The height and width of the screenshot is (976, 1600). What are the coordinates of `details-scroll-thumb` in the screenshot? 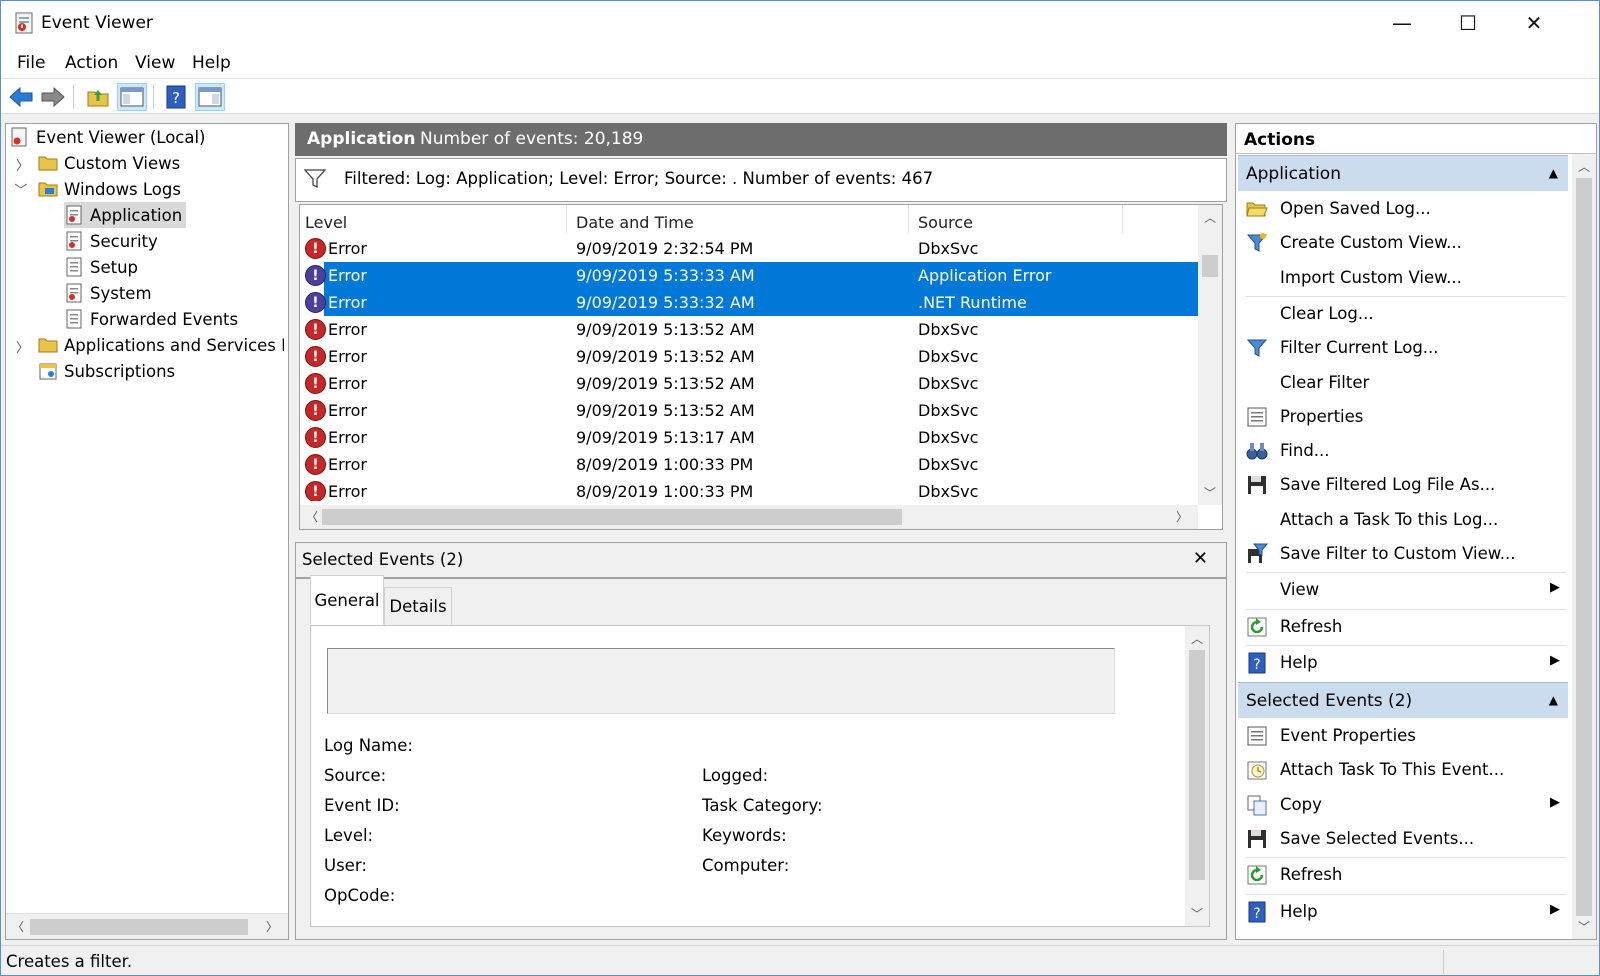 It's located at (1197, 765).